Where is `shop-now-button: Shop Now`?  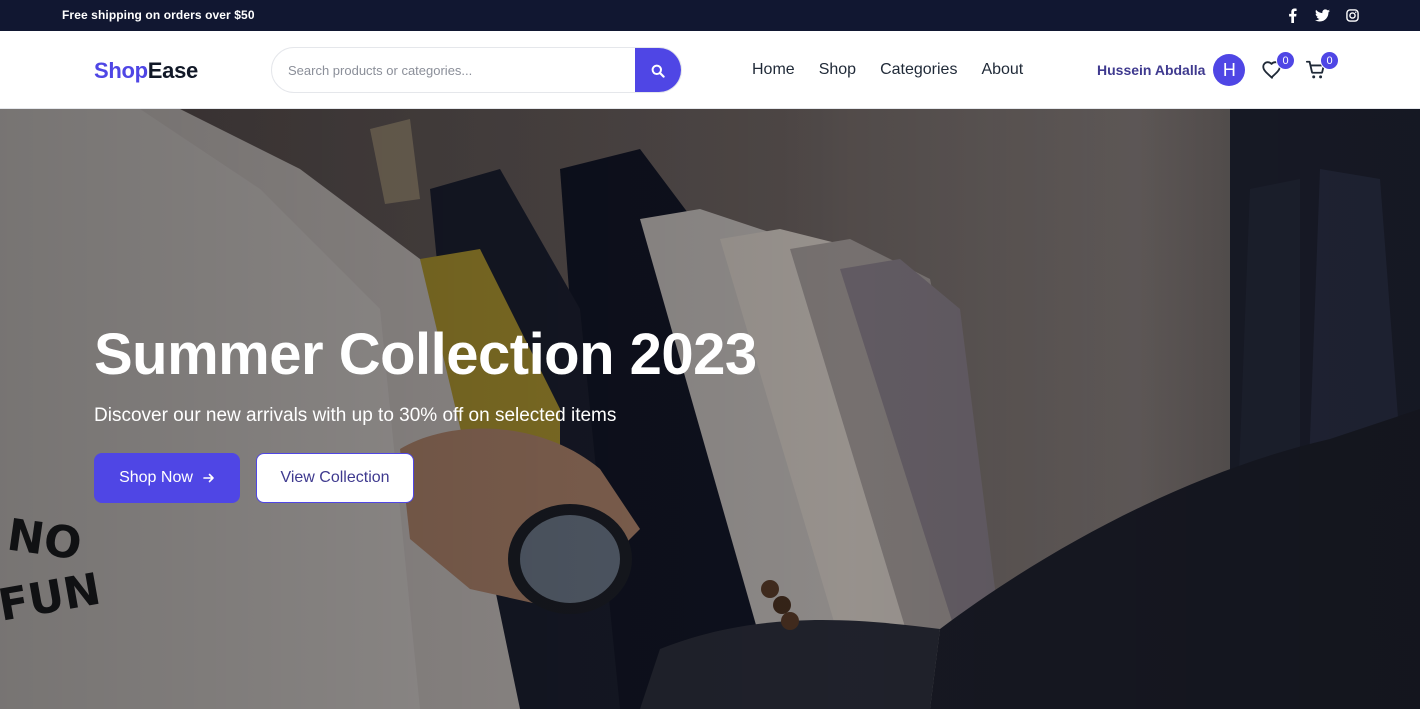
shop-now-button: Shop Now is located at coordinates (167, 478).